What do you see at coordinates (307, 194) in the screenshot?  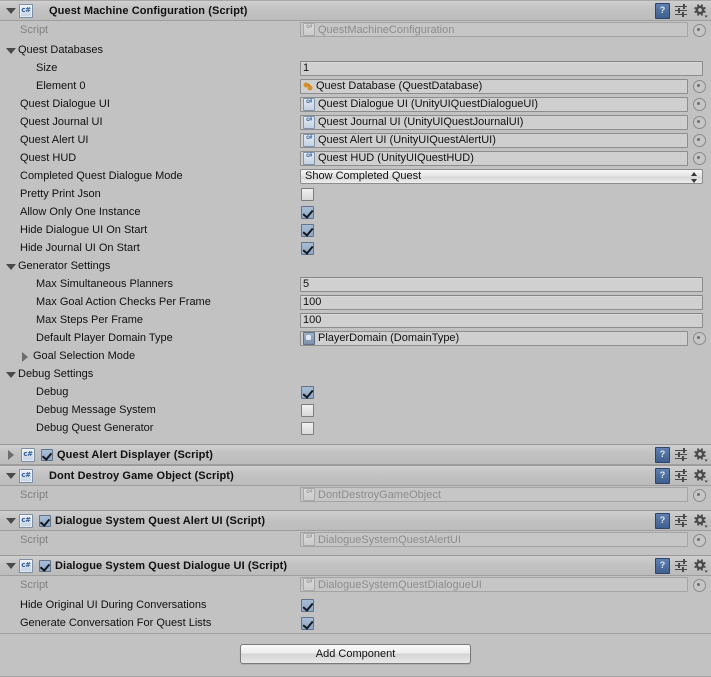 I see `checkbox-pretty-print-json` at bounding box center [307, 194].